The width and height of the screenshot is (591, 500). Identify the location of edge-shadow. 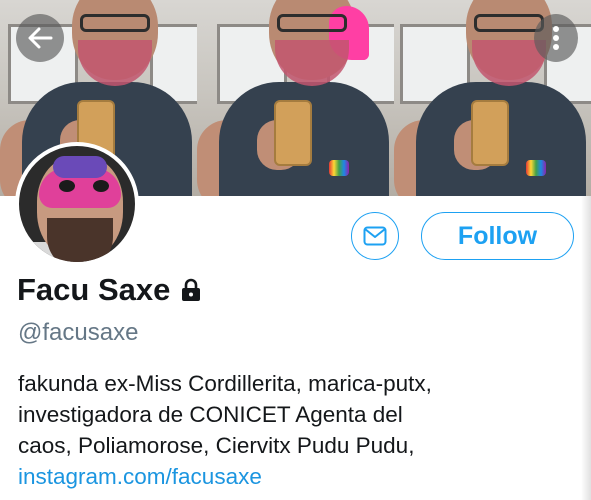
(586, 348).